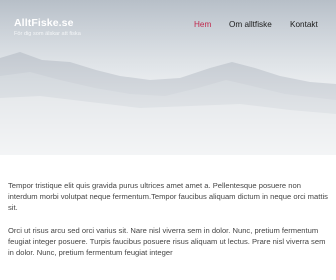 This screenshot has width=336, height=280. I want to click on site-tagline: För dig som älskar att fiska, so click(47, 34).